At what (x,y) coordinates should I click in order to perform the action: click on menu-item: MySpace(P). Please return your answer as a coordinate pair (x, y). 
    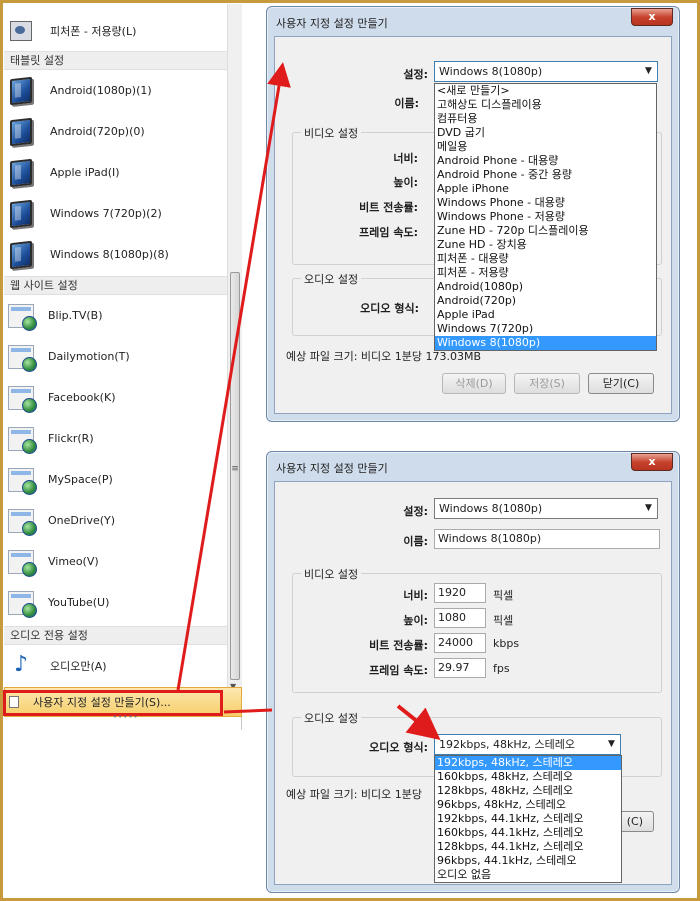
    Looking at the image, I should click on (115, 479).